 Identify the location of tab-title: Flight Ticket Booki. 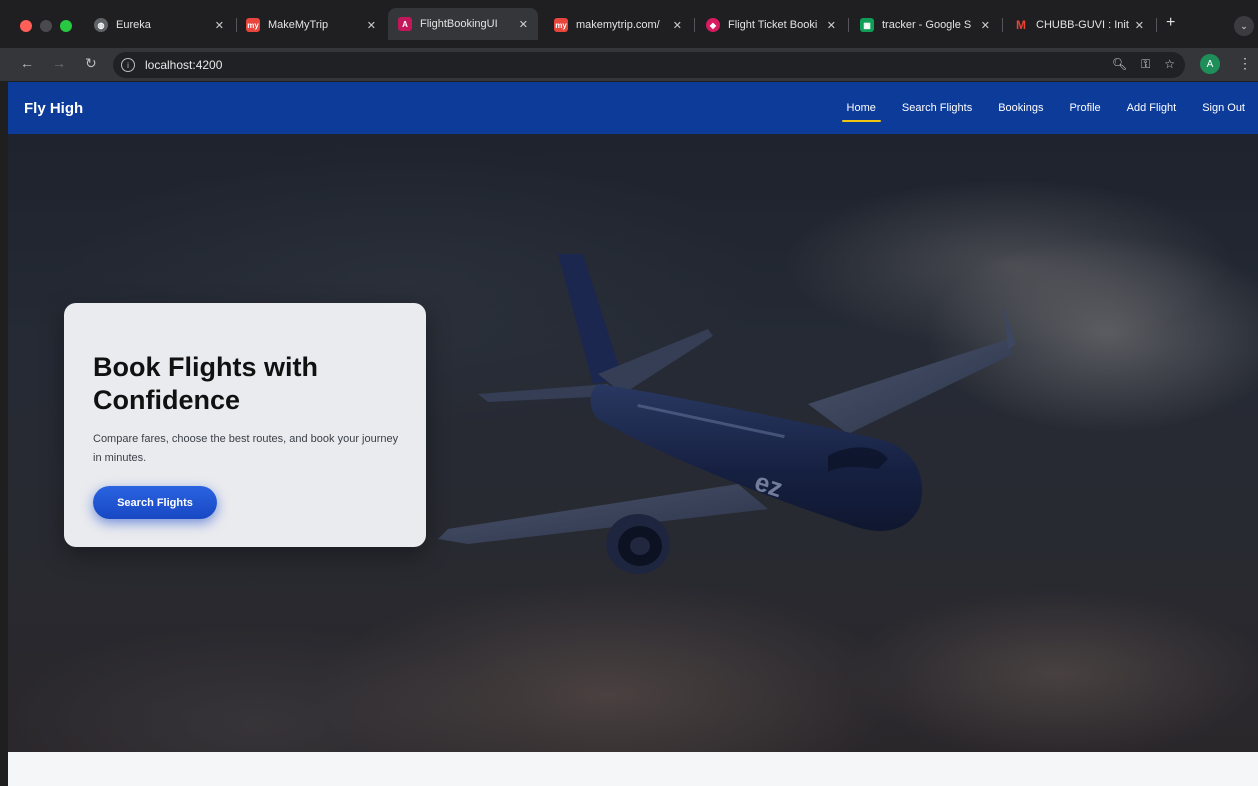
(773, 25).